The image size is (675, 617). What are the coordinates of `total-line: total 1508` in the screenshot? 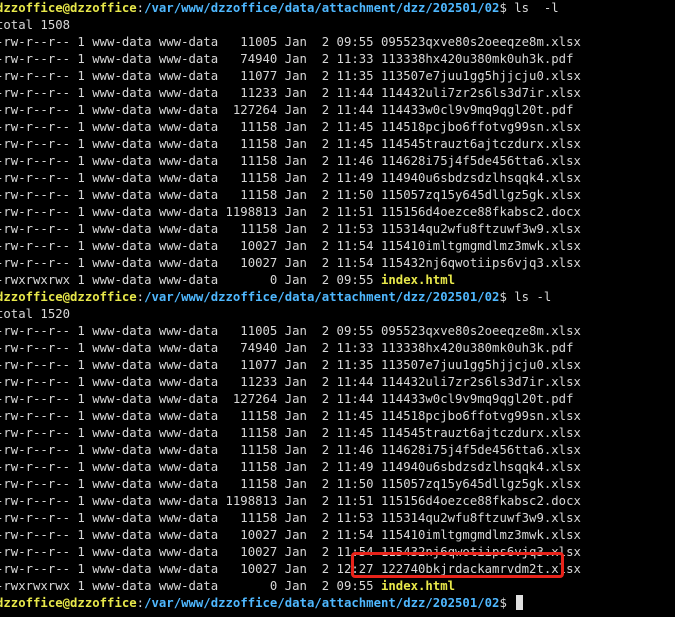 It's located at (35, 25).